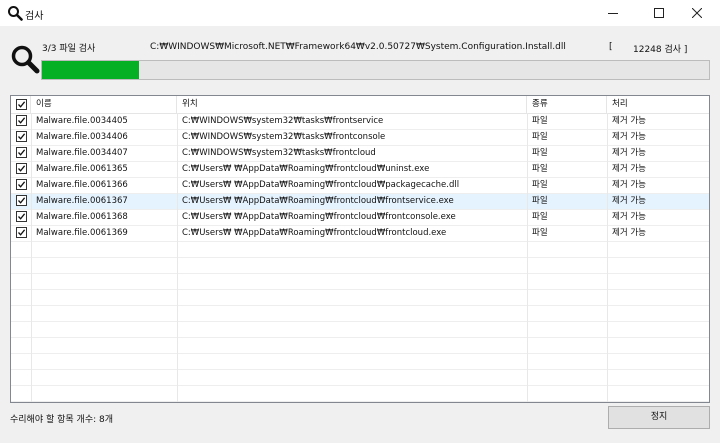  What do you see at coordinates (659, 417) in the screenshot?
I see `stop-button: 정지` at bounding box center [659, 417].